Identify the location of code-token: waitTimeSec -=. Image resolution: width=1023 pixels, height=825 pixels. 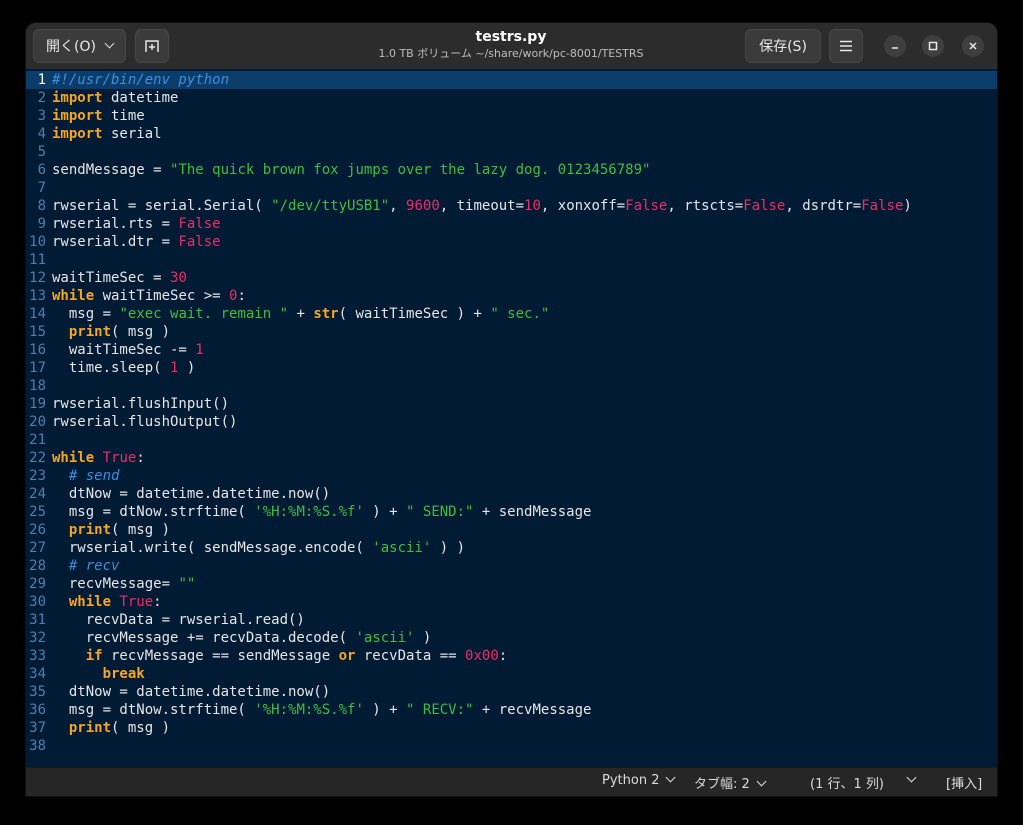
(124, 350).